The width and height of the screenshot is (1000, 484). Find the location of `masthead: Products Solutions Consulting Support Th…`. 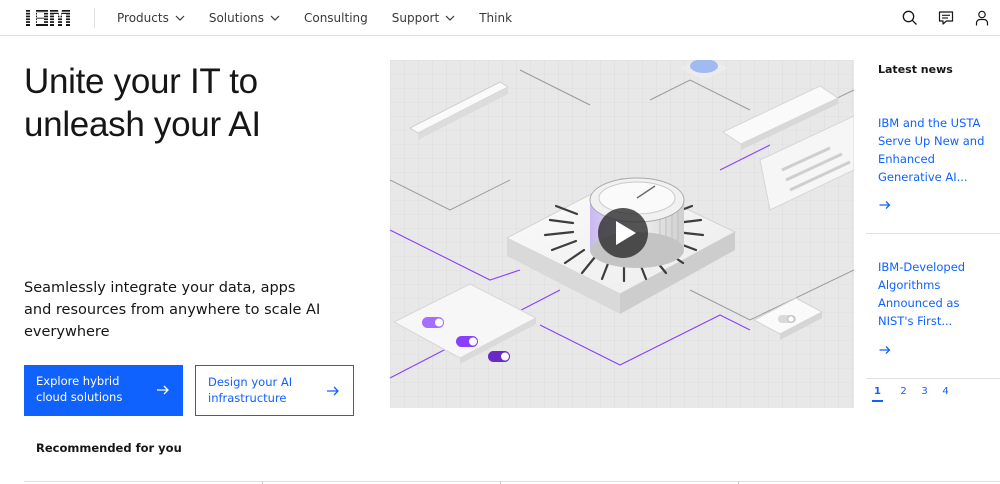

masthead: Products Solutions Consulting Support Th… is located at coordinates (500, 18).